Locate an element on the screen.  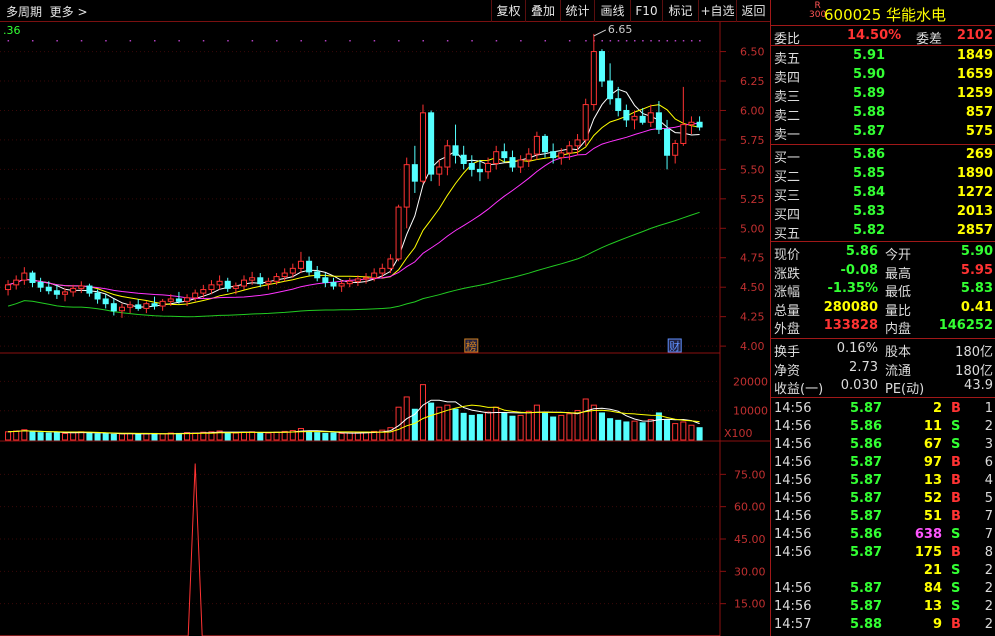
fund-label: 净资 is located at coordinates (787, 371).